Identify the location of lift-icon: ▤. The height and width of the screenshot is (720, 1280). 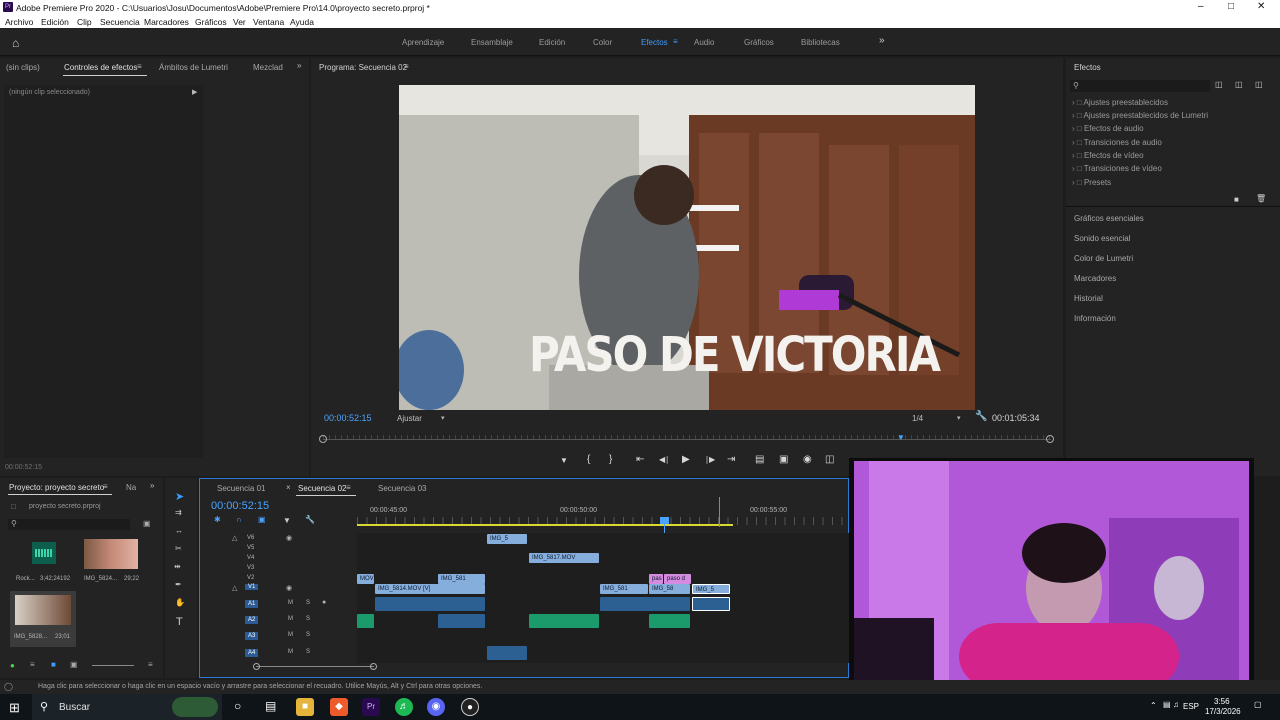
(759, 459).